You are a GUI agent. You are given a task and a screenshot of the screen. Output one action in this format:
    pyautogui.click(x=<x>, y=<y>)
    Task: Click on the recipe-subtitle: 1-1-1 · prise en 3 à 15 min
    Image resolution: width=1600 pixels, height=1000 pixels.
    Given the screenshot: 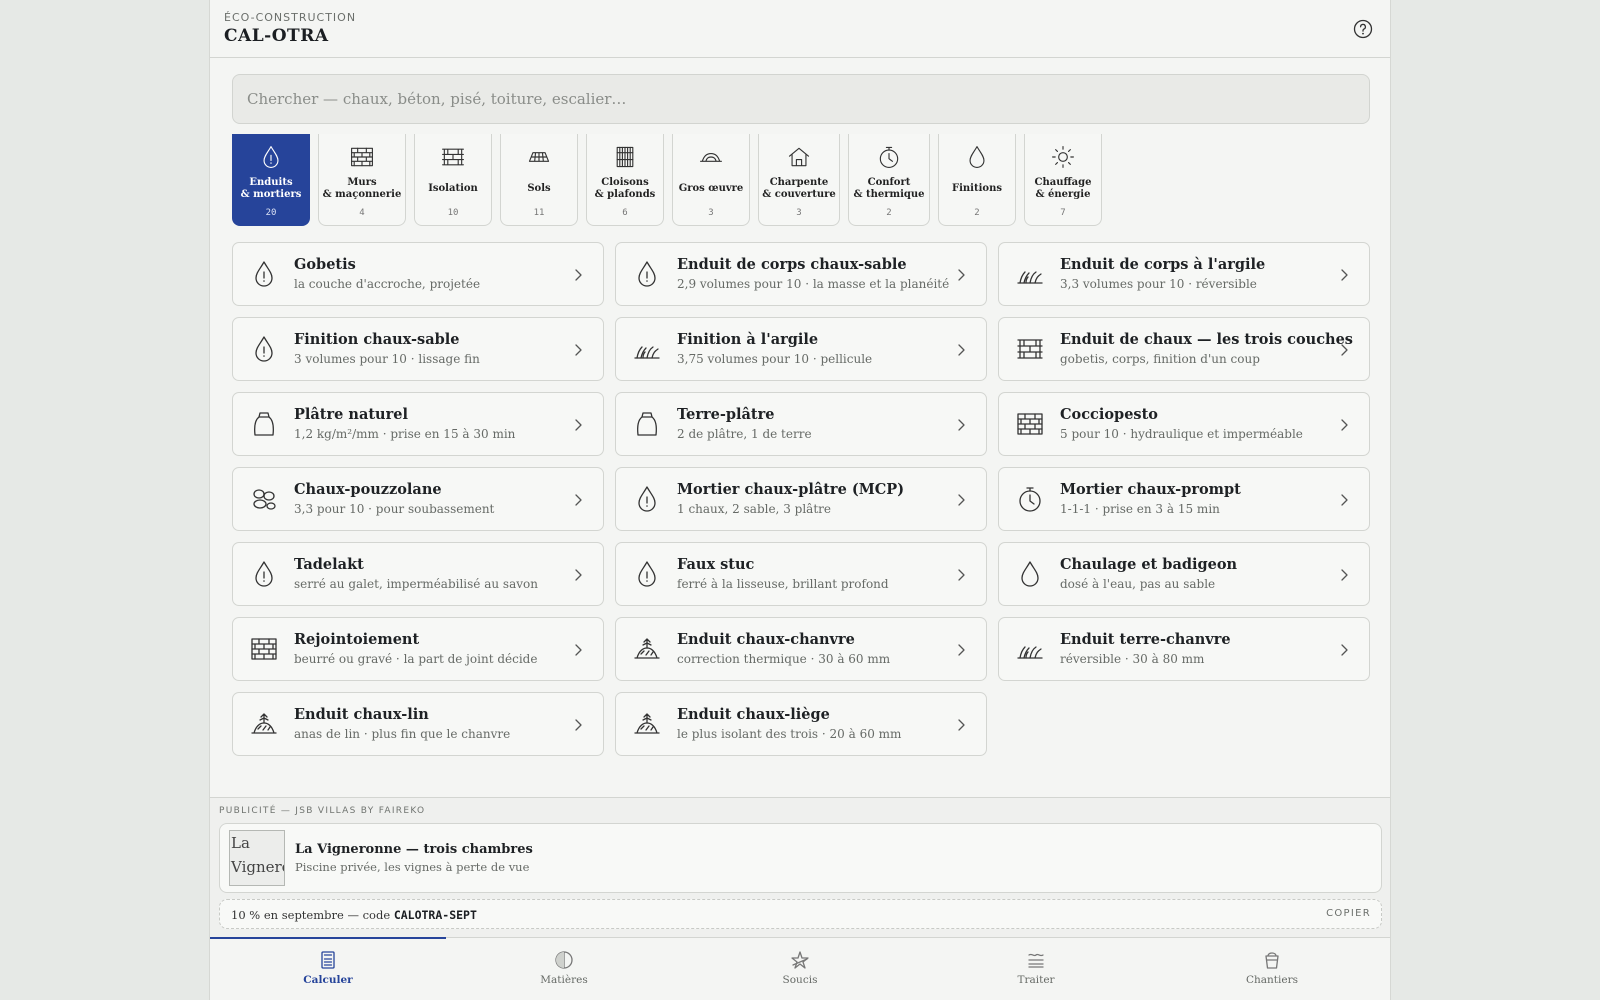 What is the action you would take?
    pyautogui.click(x=1140, y=509)
    